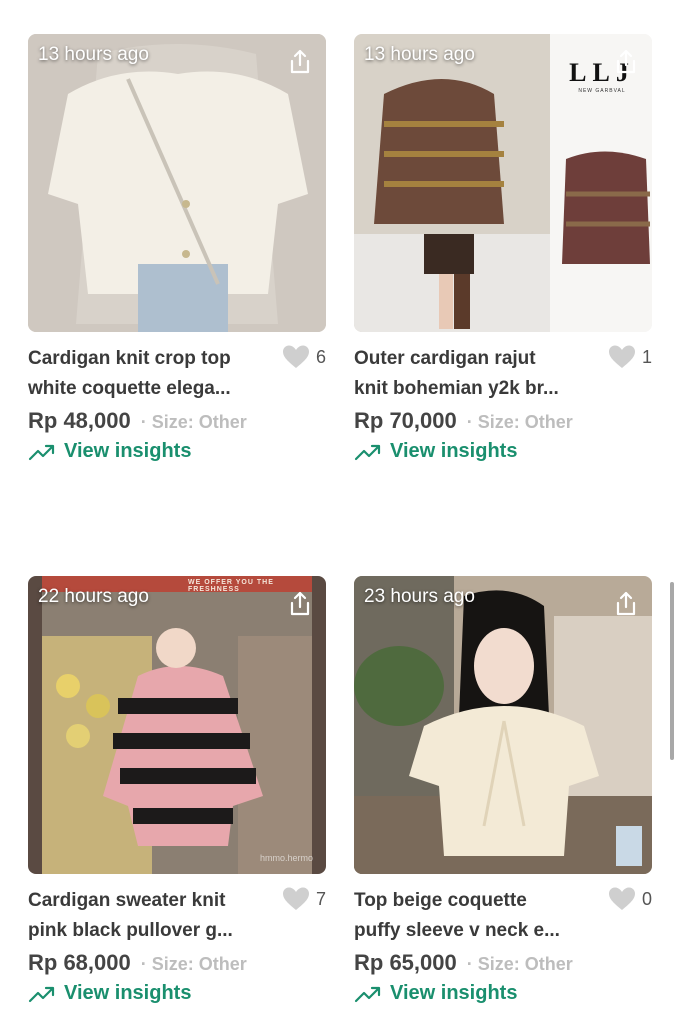  I want to click on like-count: 6, so click(320, 356).